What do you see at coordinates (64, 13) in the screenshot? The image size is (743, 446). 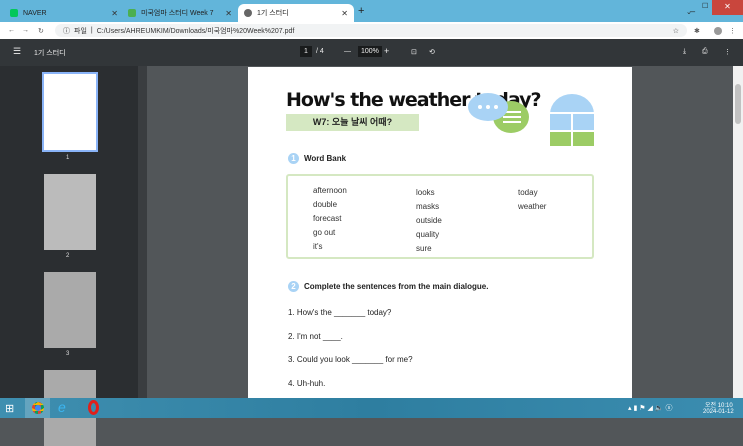 I see `tab-naver: NAVER ✕` at bounding box center [64, 13].